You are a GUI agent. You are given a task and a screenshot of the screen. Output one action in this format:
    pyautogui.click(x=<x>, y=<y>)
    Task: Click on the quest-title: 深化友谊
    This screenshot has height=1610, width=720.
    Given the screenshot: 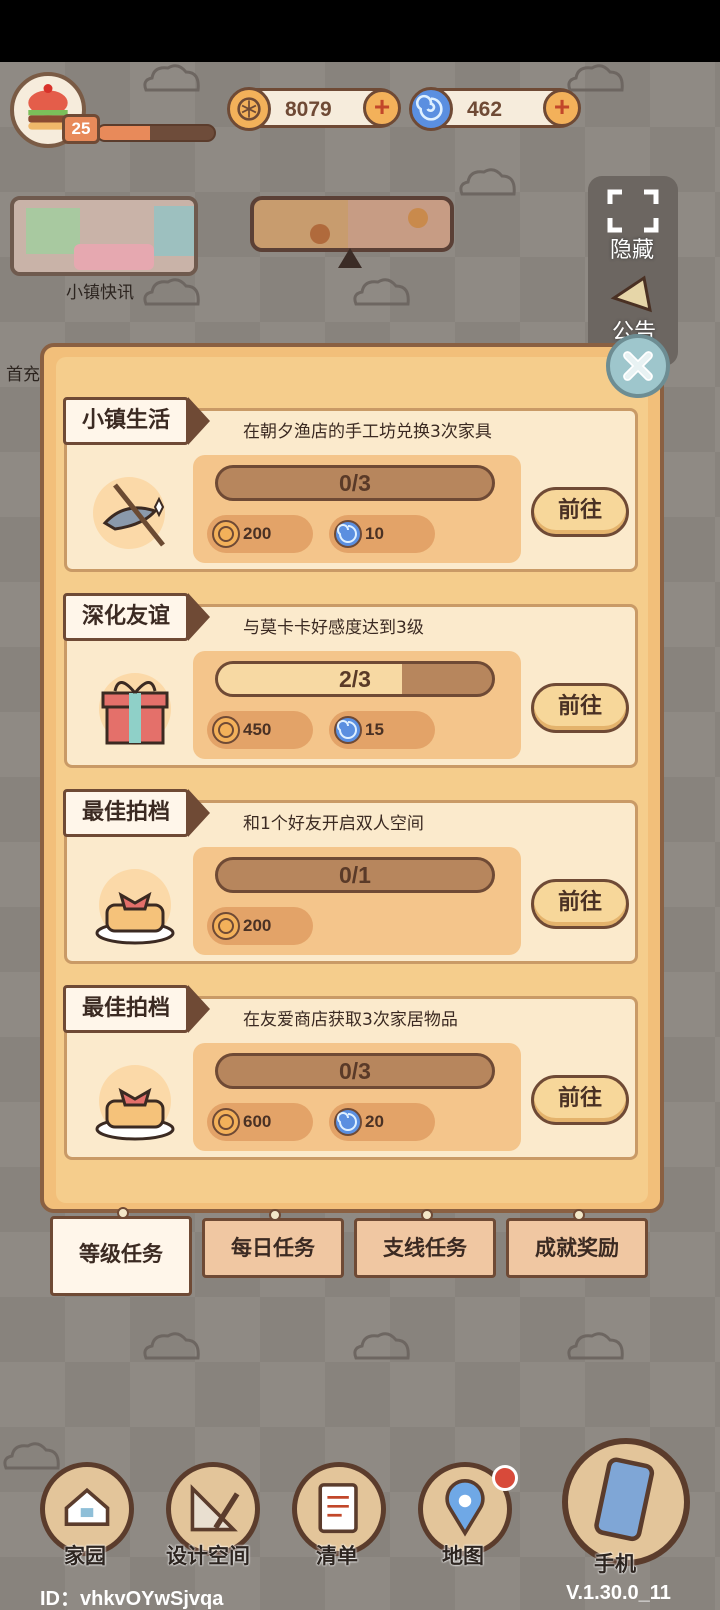 What is the action you would take?
    pyautogui.click(x=137, y=617)
    